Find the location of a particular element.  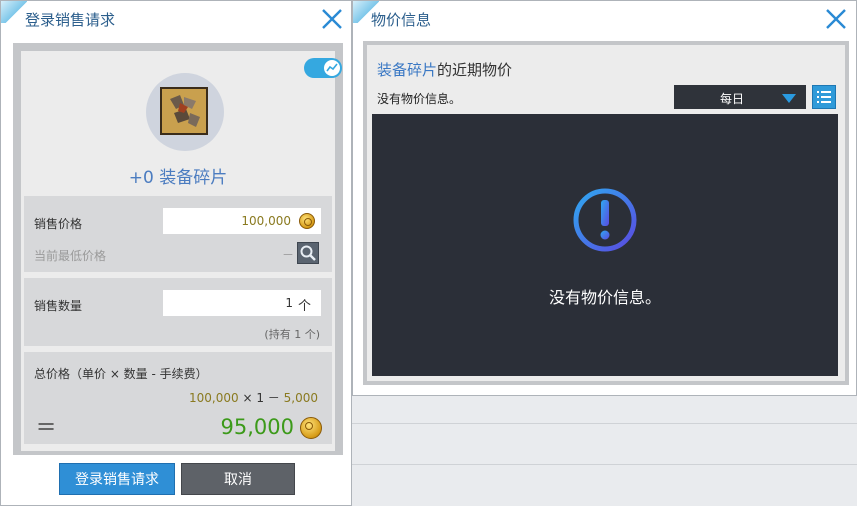

sell-window-titlebar: 登录销售请求 is located at coordinates (176, 18).